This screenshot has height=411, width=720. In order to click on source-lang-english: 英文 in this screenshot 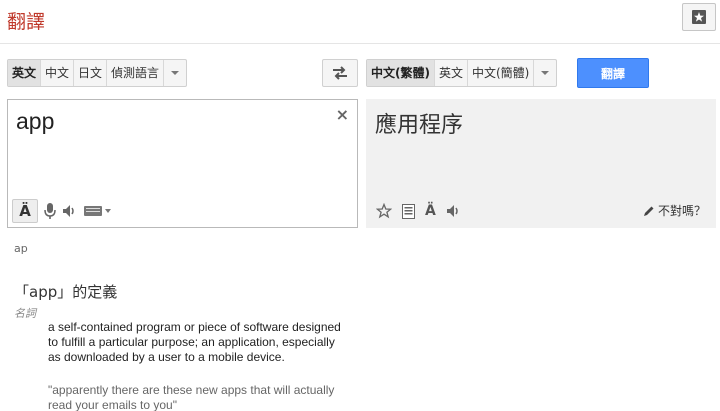, I will do `click(25, 73)`.